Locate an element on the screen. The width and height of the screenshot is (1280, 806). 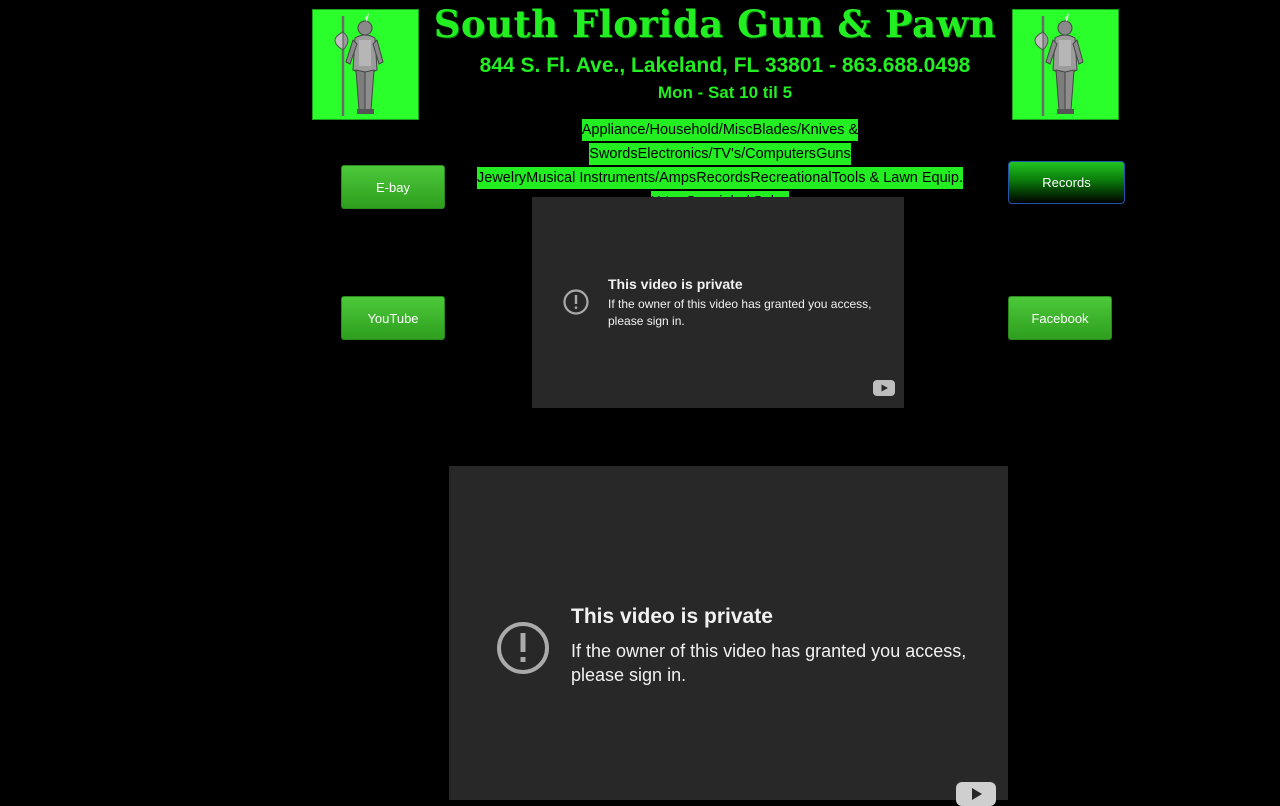
nav-link-appliance: Appliance/Household/Misc is located at coordinates (667, 130).